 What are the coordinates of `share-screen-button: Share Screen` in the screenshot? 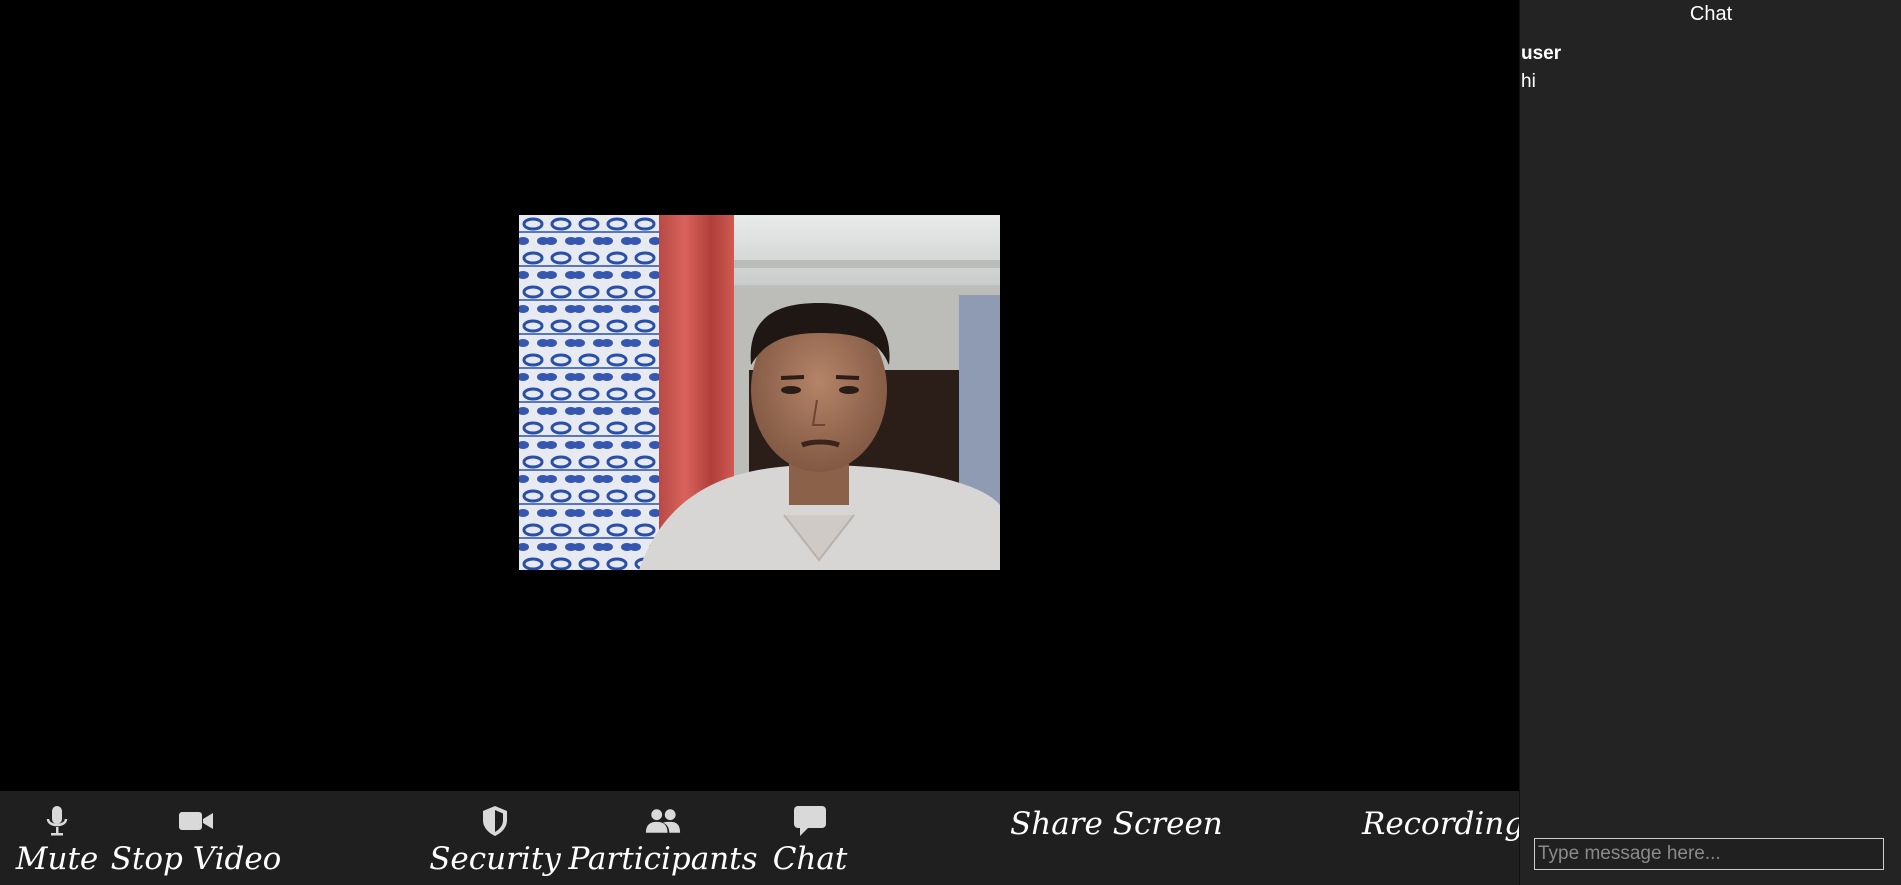 It's located at (1116, 824).